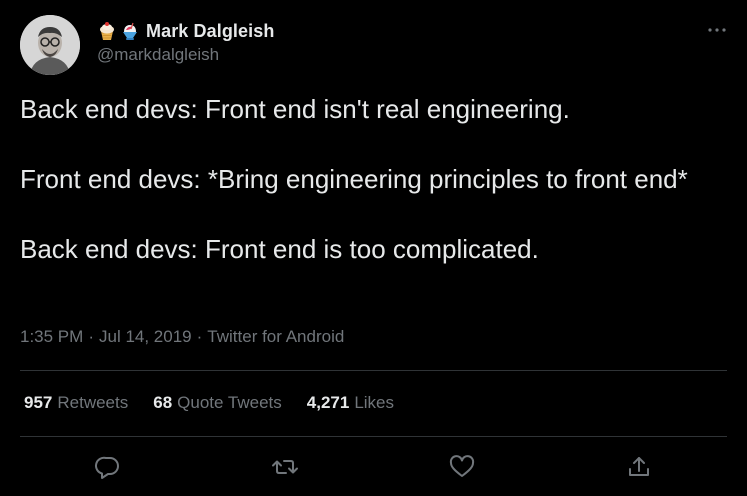 The image size is (747, 496). Describe the element at coordinates (275, 336) in the screenshot. I see `tweet-source: Twitter for Android` at that location.